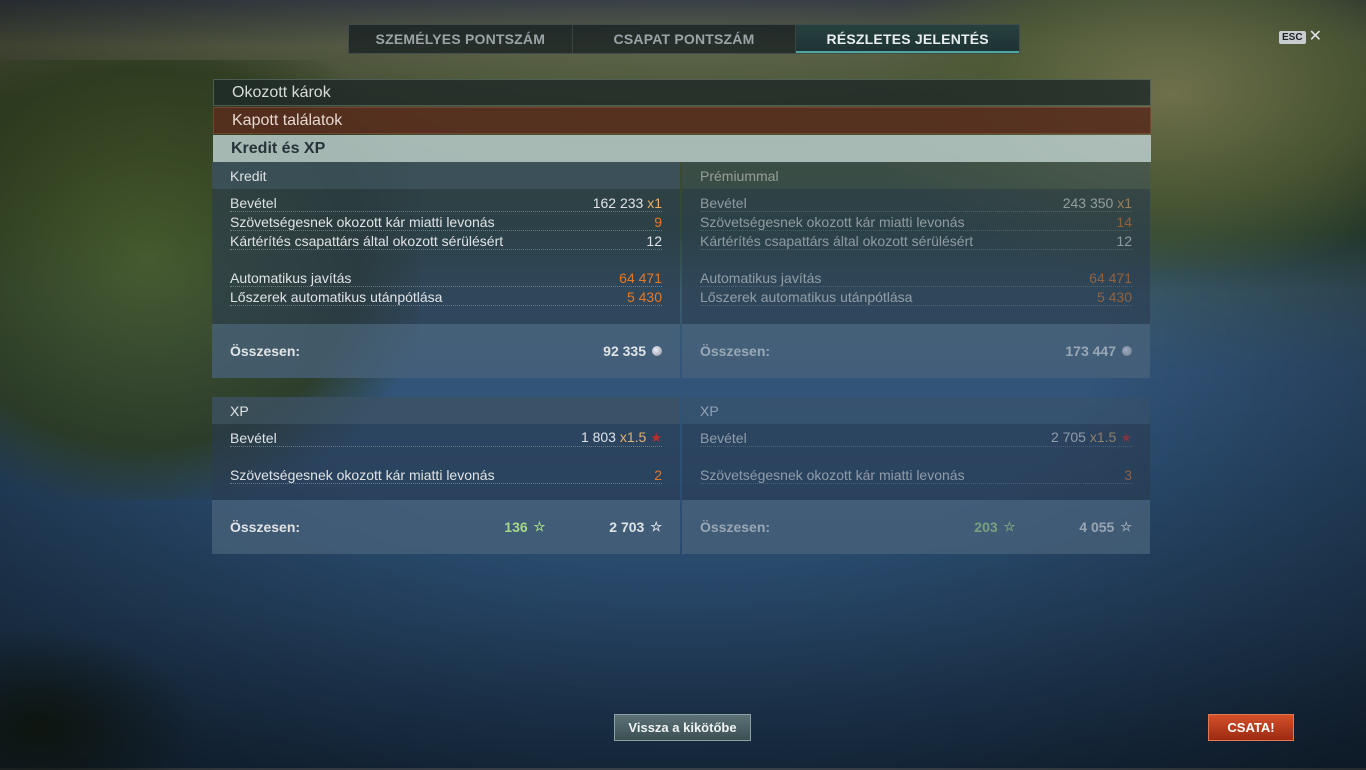  I want to click on tab-detailed-report: RÉSZLETES JELENTÉS, so click(908, 39).